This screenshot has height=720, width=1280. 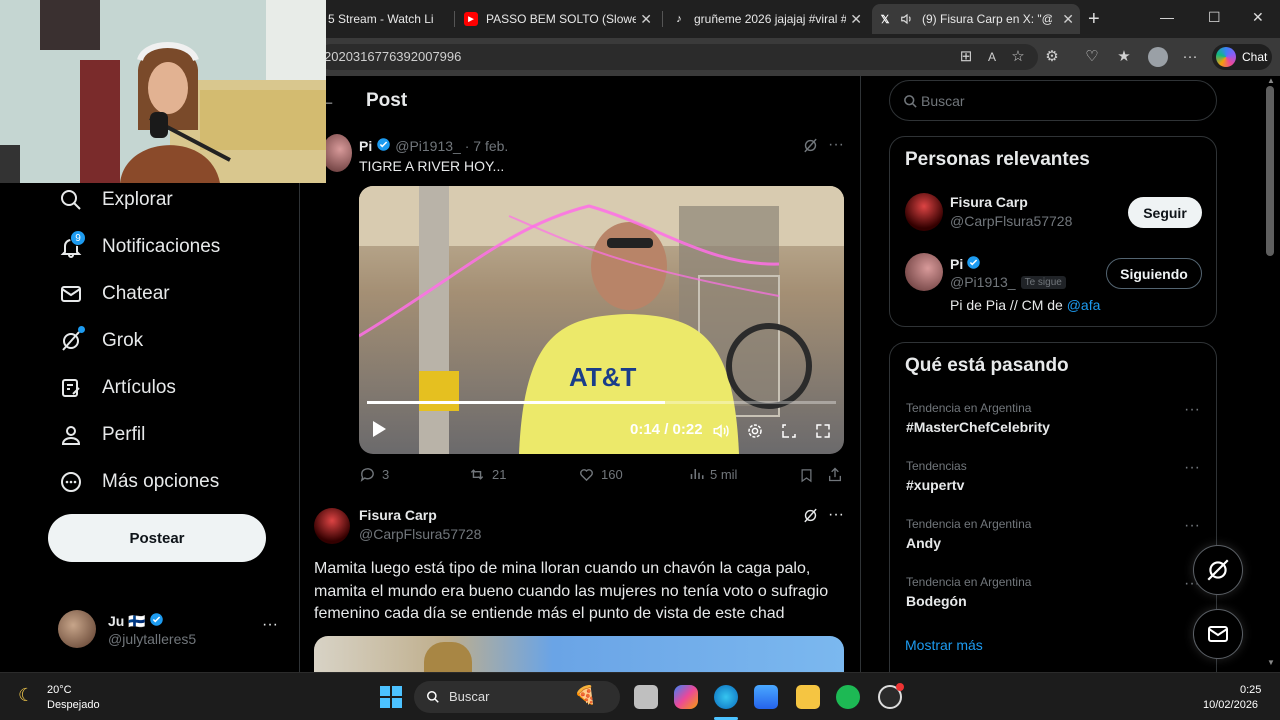 What do you see at coordinates (823, 433) in the screenshot?
I see `fullscreen-icon` at bounding box center [823, 433].